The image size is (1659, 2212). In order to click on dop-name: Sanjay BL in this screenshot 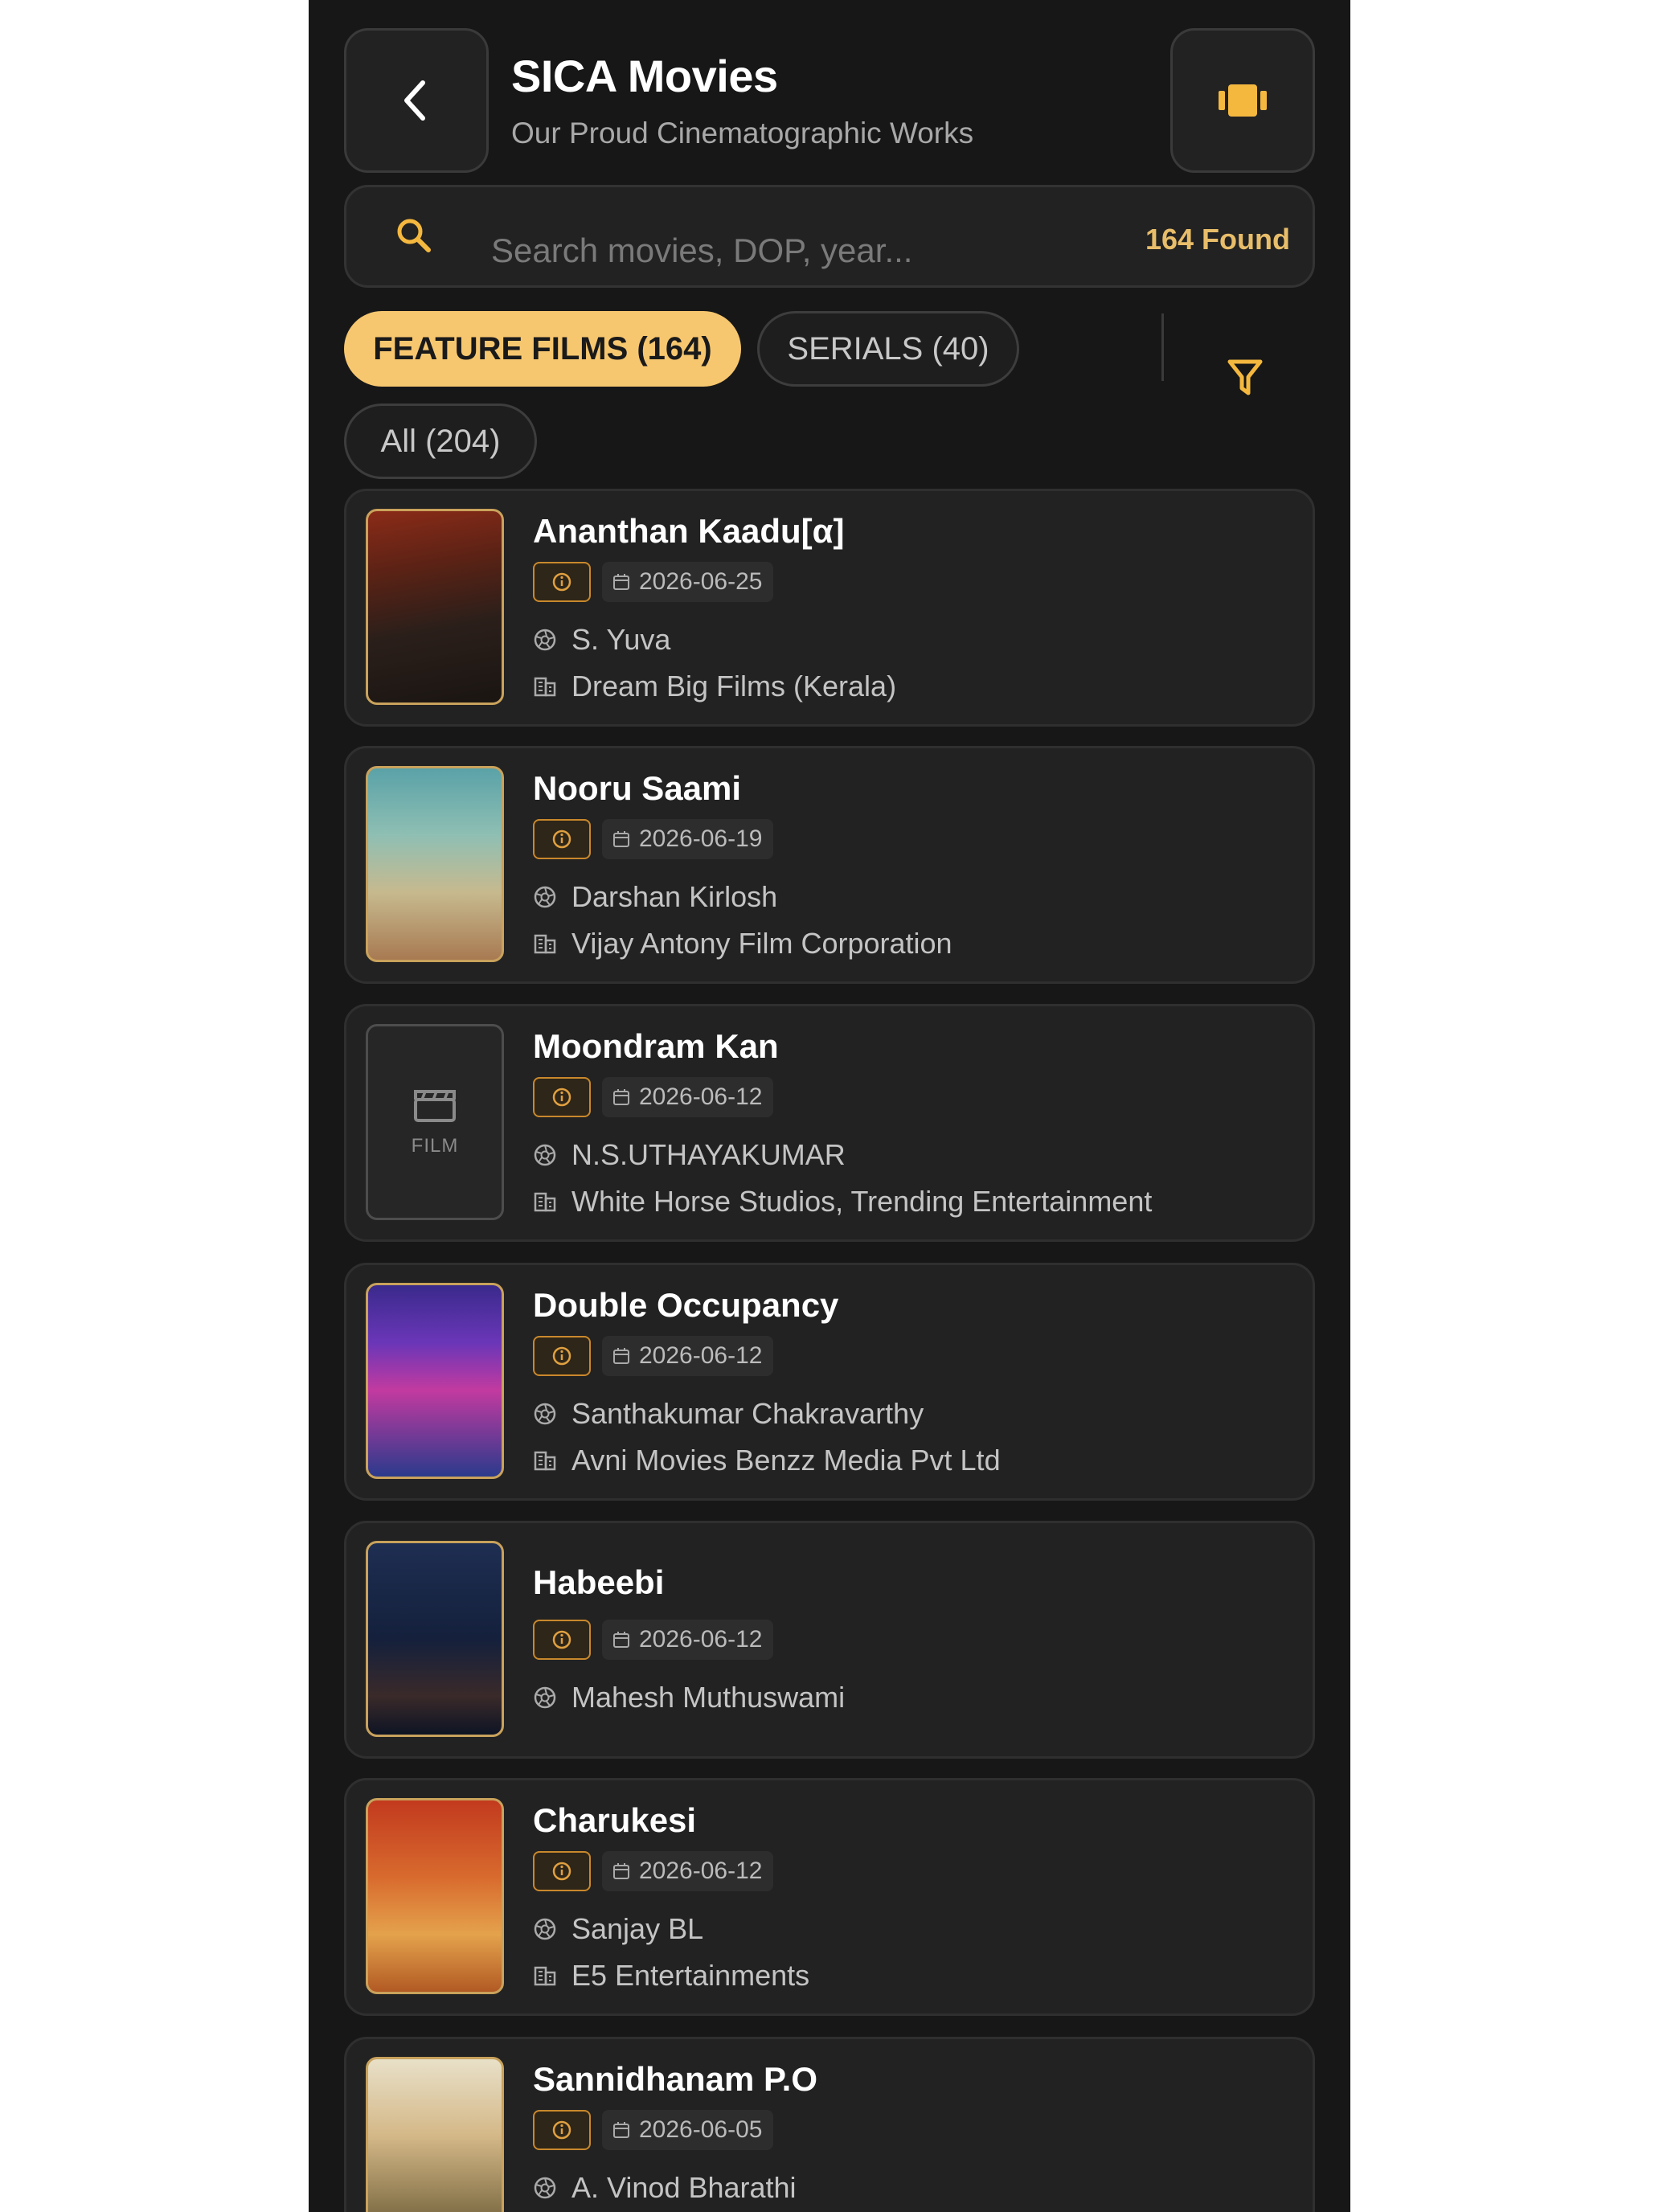, I will do `click(637, 1928)`.